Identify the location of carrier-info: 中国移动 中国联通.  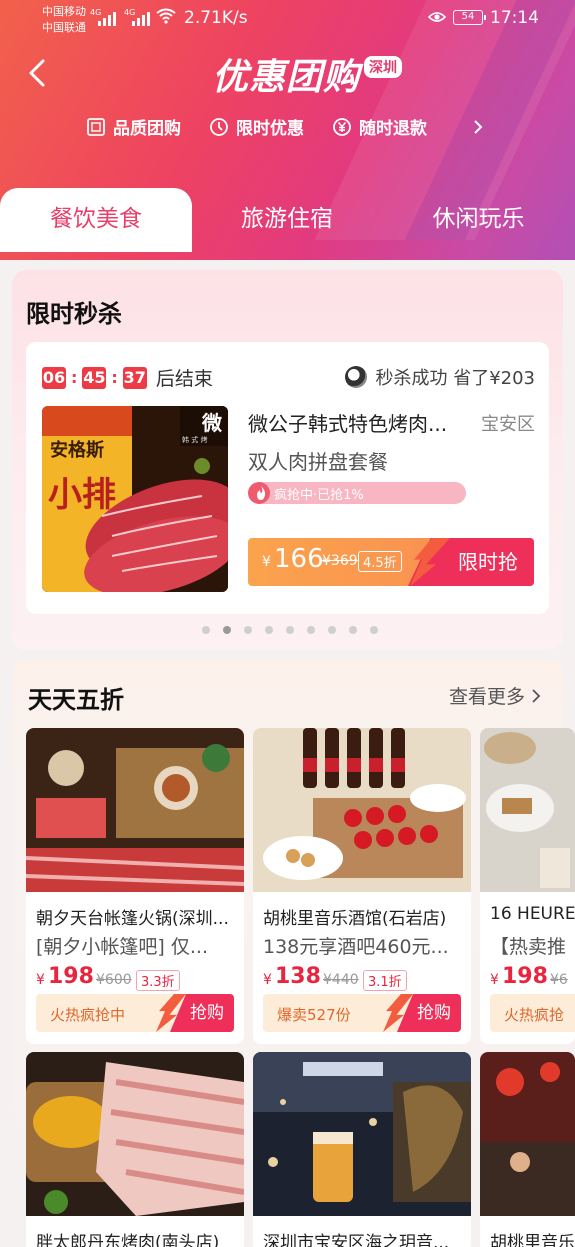
(64, 19).